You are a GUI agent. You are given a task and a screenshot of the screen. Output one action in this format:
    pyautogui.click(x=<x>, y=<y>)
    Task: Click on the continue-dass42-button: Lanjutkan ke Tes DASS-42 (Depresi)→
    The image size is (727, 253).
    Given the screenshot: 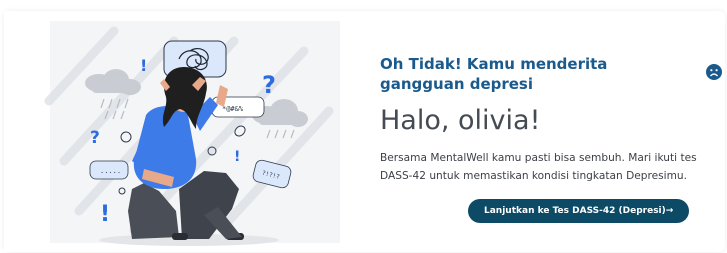 What is the action you would take?
    pyautogui.click(x=579, y=211)
    